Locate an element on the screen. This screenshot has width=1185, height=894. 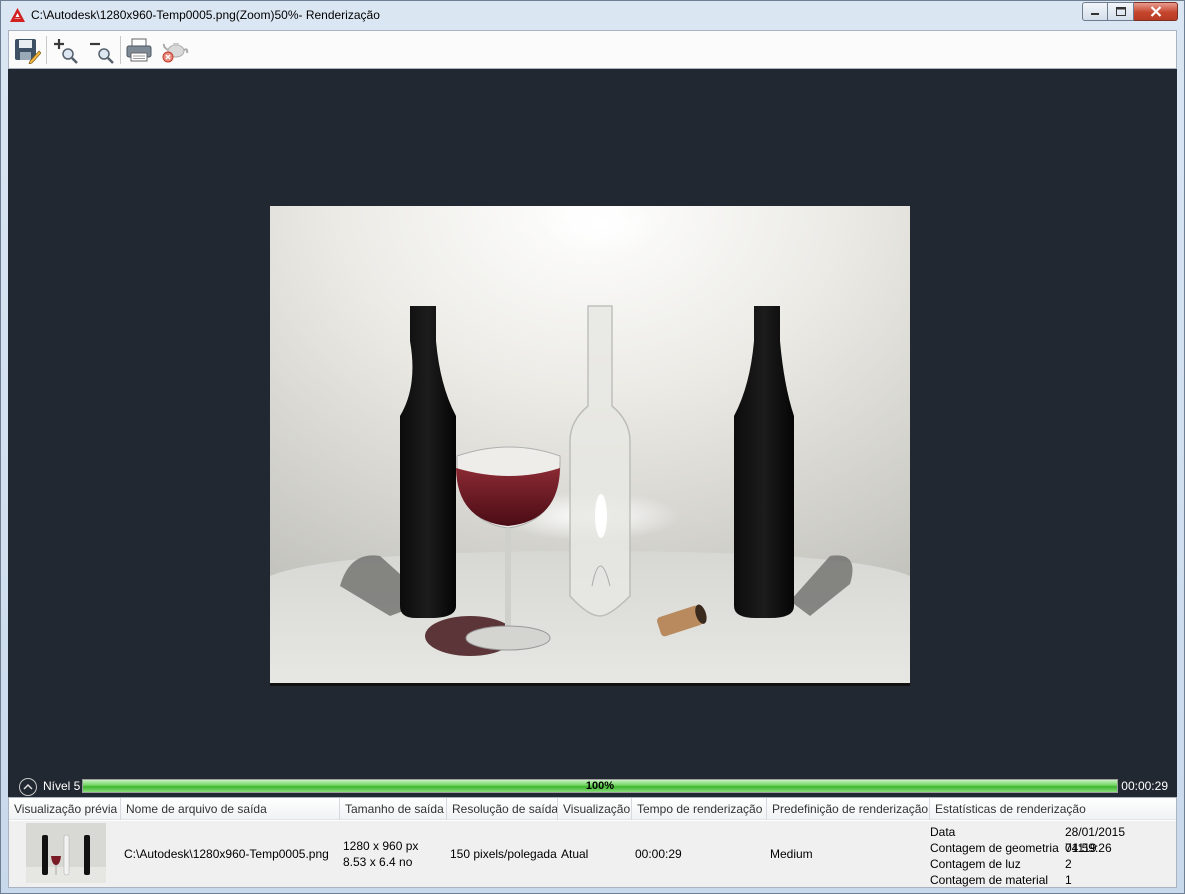
progress-row: Nível 5 100% 00:00:29 is located at coordinates (592, 786).